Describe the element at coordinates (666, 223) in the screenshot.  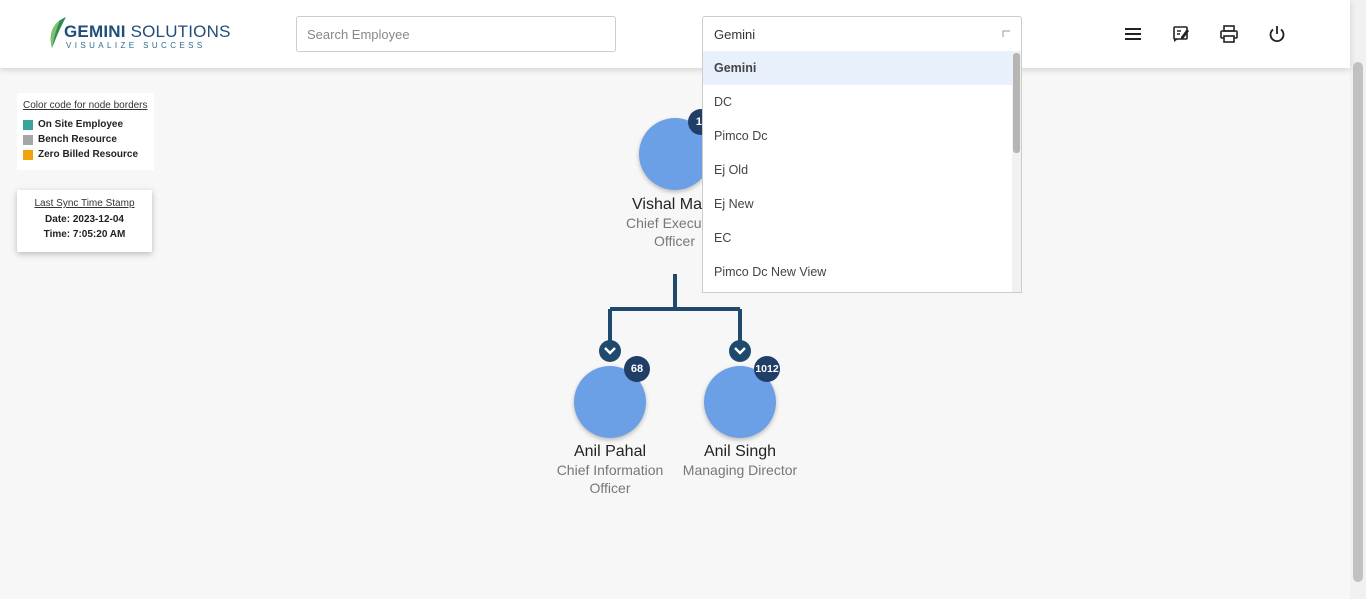
I see `node-role: Chief Execut` at that location.